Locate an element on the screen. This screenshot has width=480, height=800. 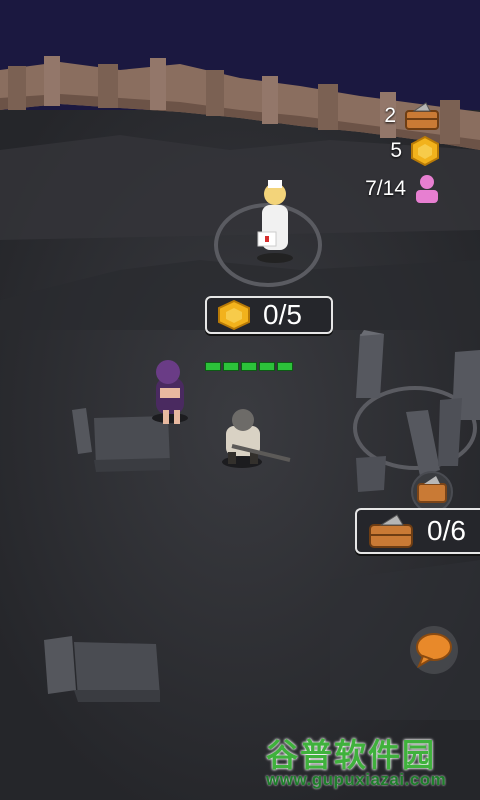
speech-bubble-icon is located at coordinates (434, 650).